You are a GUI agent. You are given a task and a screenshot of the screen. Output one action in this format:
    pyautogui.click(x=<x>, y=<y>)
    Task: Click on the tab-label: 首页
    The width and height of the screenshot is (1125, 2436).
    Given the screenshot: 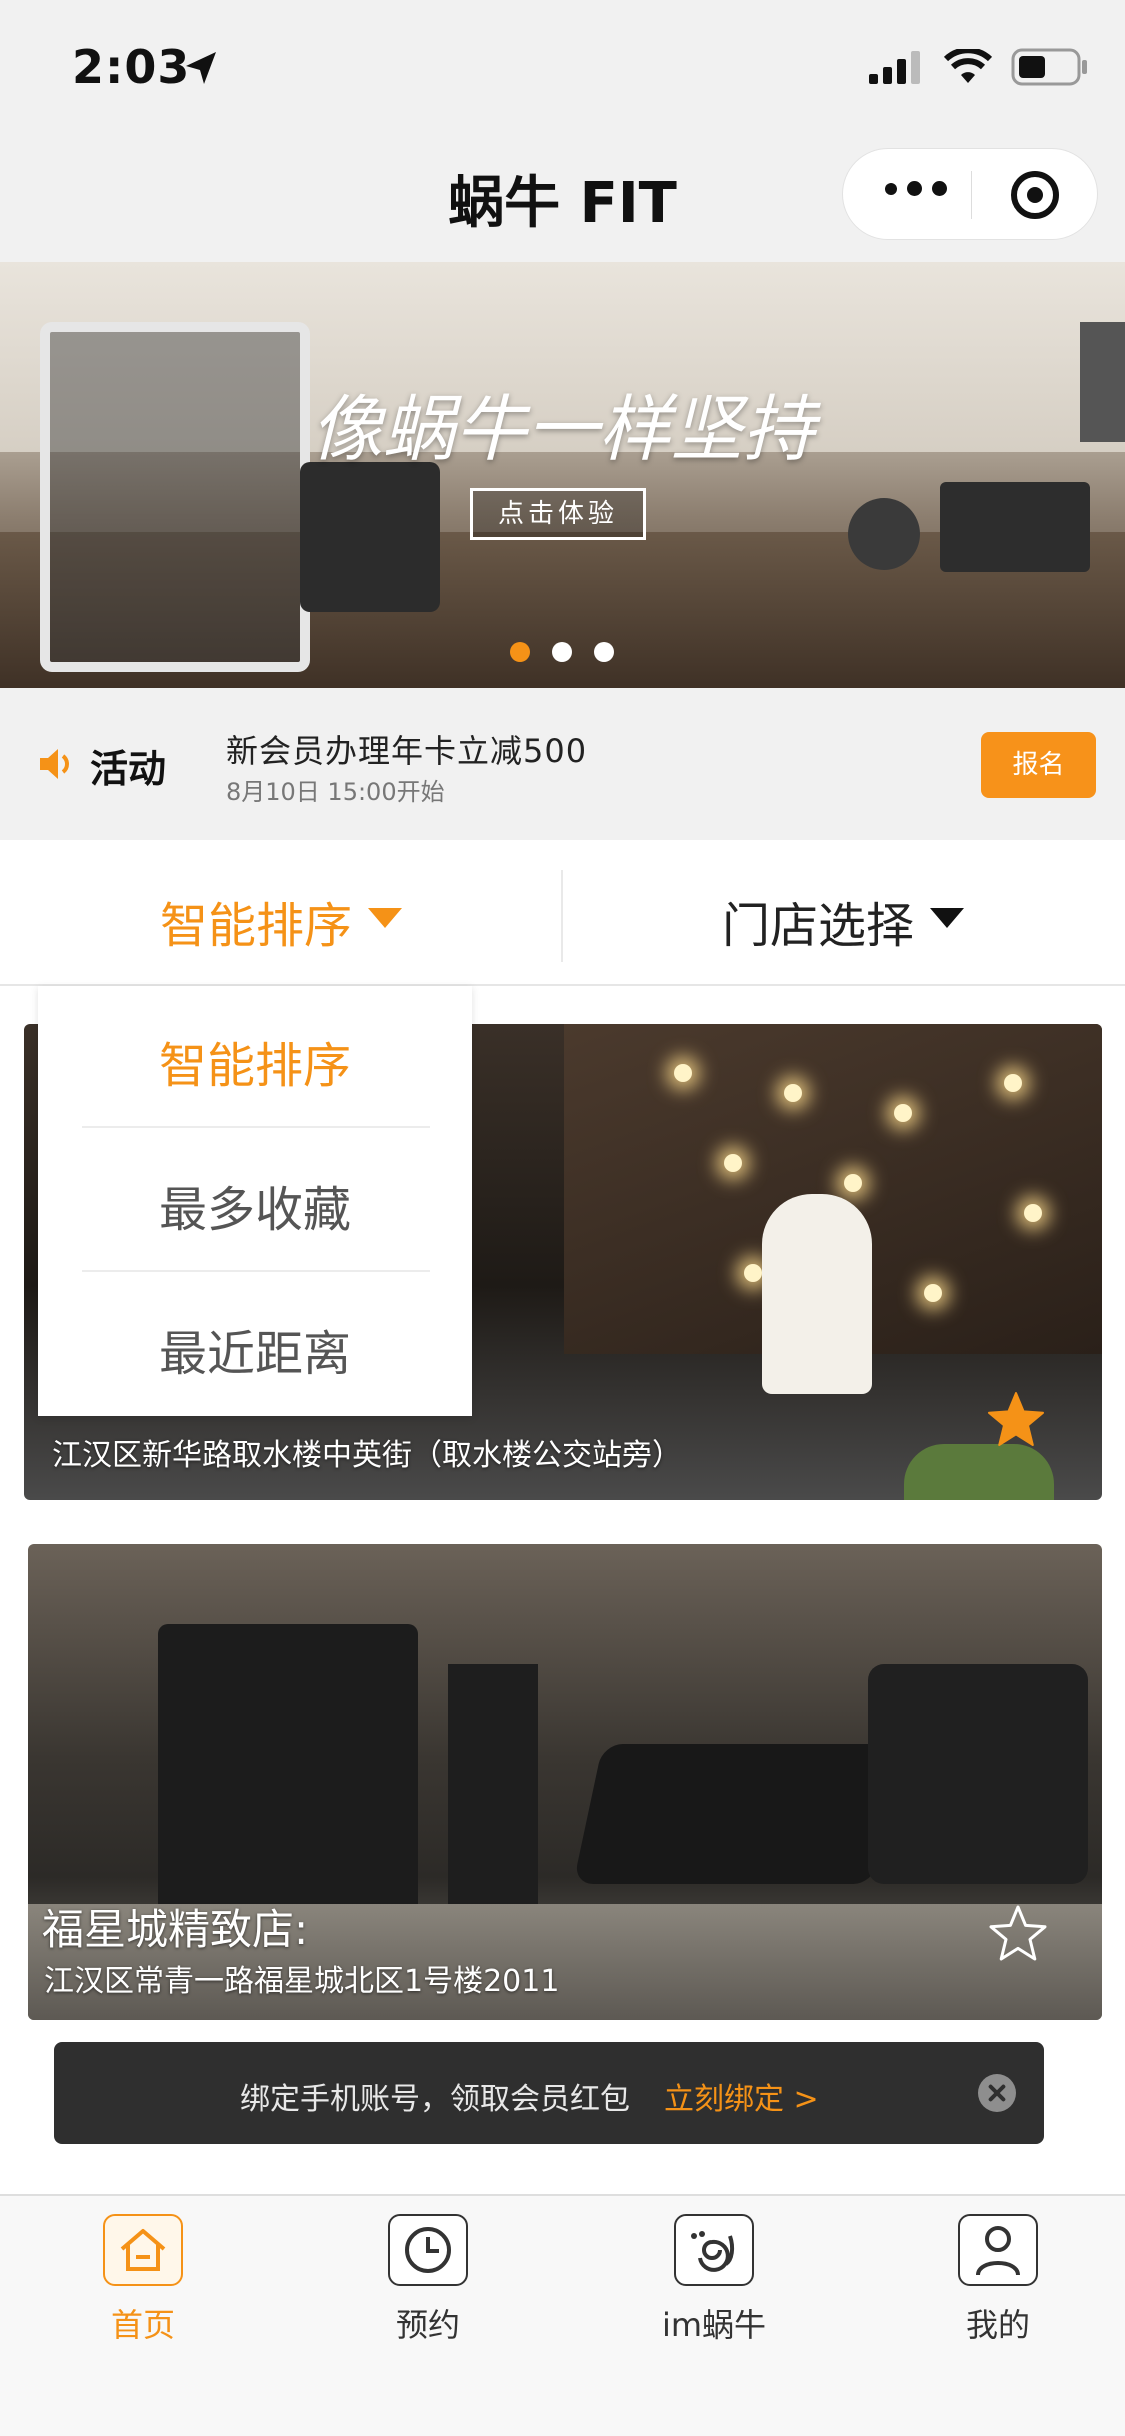 What is the action you would take?
    pyautogui.click(x=142, y=2325)
    